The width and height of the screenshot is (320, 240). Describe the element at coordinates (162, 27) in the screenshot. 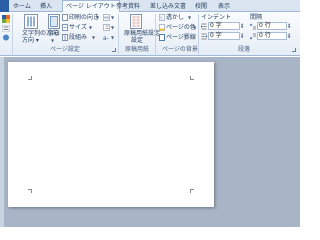

I see `page-color-icon` at that location.